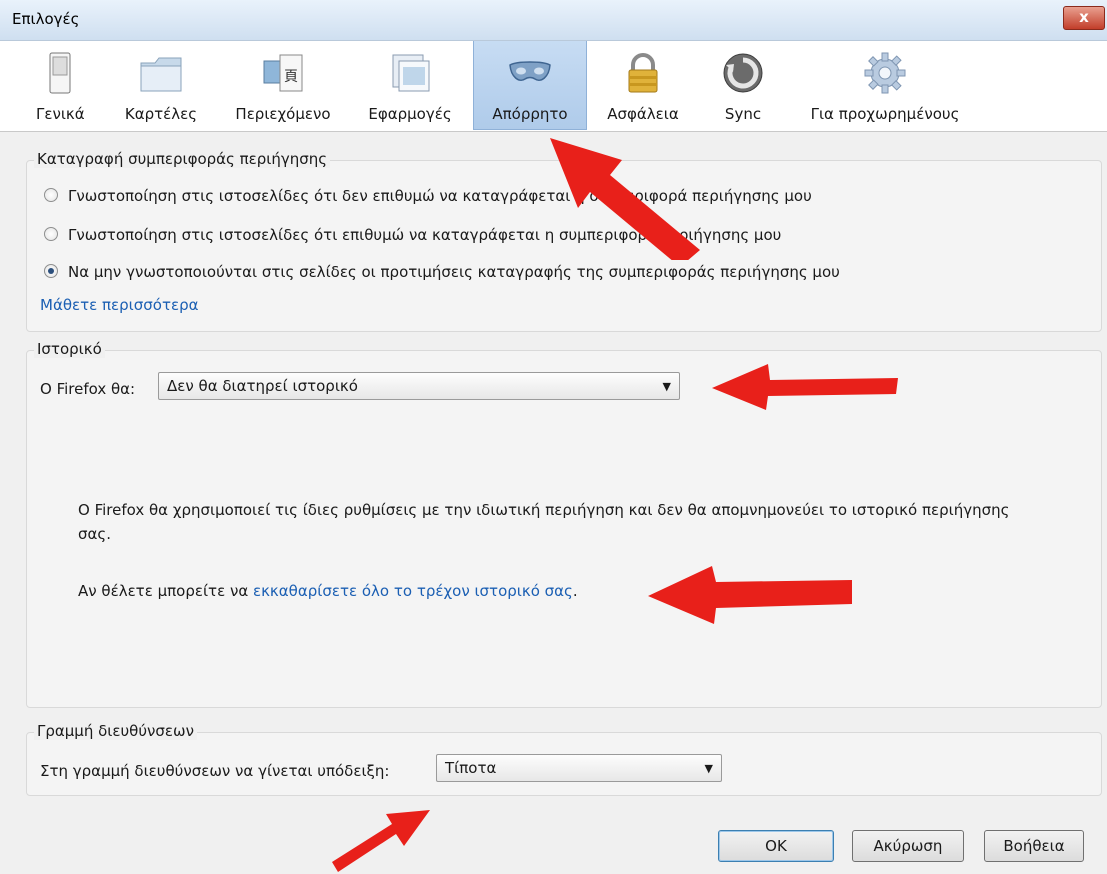 This screenshot has height=874, width=1107. I want to click on clear-history-link: εκκαθαρίσετε όλο το τρέχον ιστορικό σας, so click(413, 591).